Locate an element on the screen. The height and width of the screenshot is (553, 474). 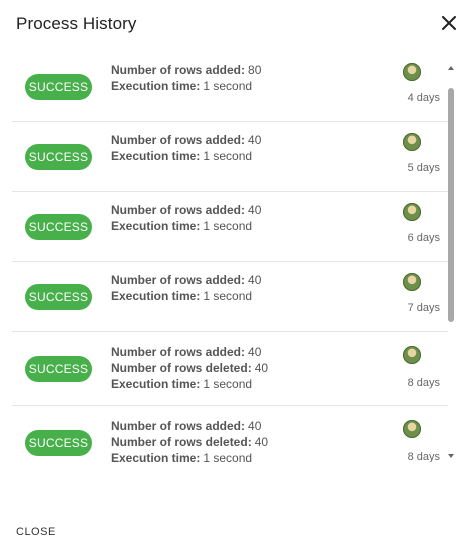
run-age: 6 days is located at coordinates (423, 238).